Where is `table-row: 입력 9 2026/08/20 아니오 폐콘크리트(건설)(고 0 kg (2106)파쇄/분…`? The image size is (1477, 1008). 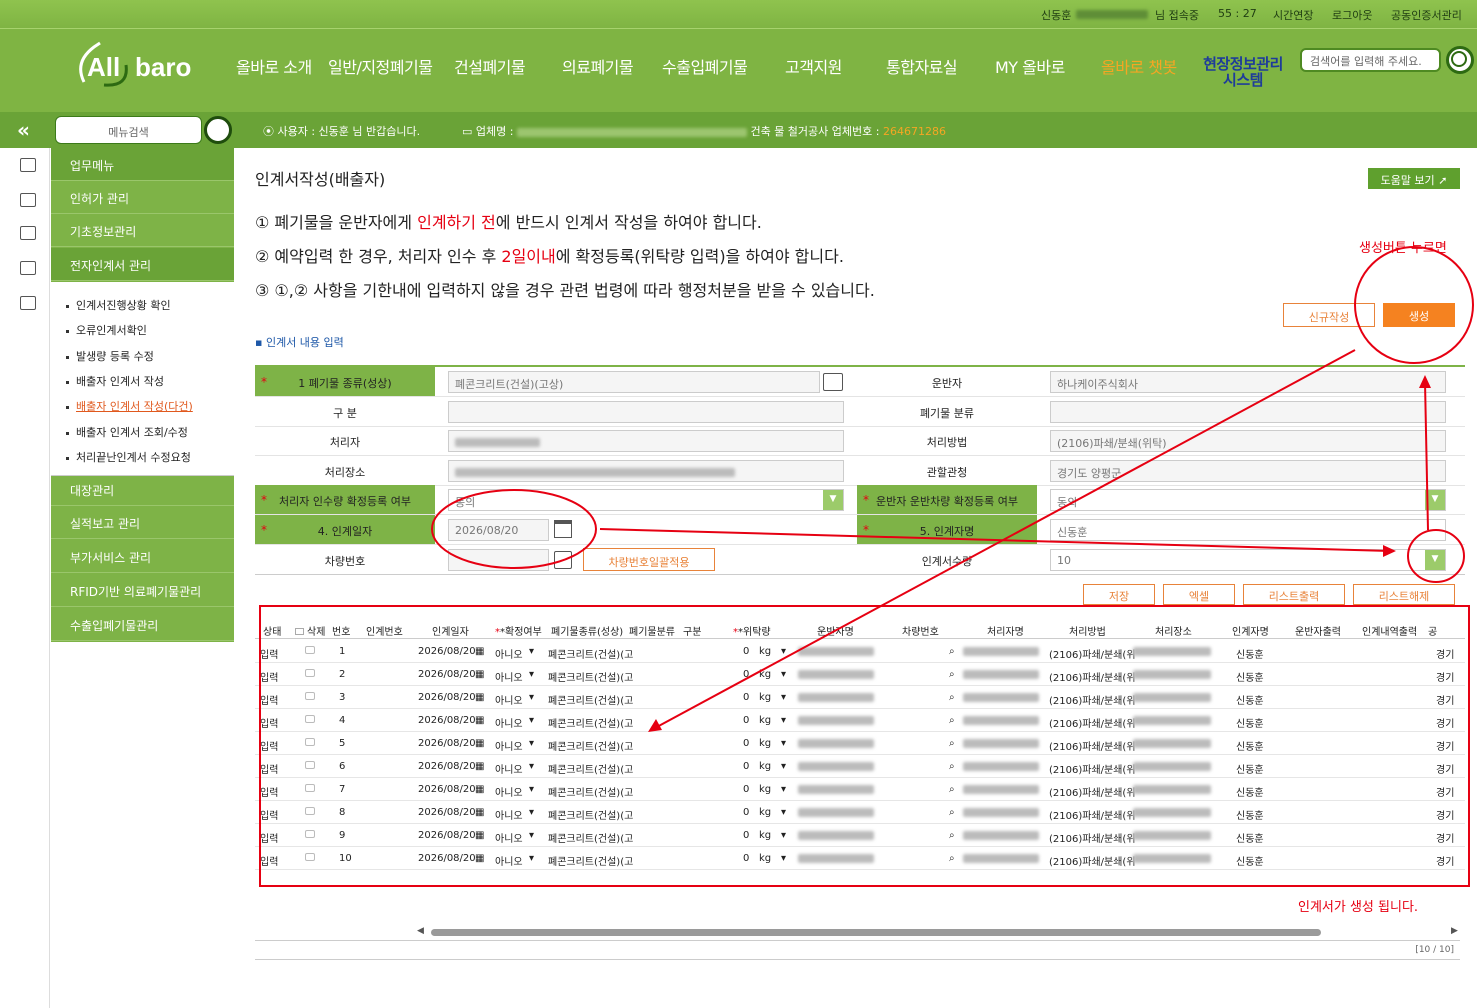
table-row: 입력 9 2026/08/20 아니오 폐콘크리트(건설)(고 0 kg (2106)파쇄/분… is located at coordinates (860, 835).